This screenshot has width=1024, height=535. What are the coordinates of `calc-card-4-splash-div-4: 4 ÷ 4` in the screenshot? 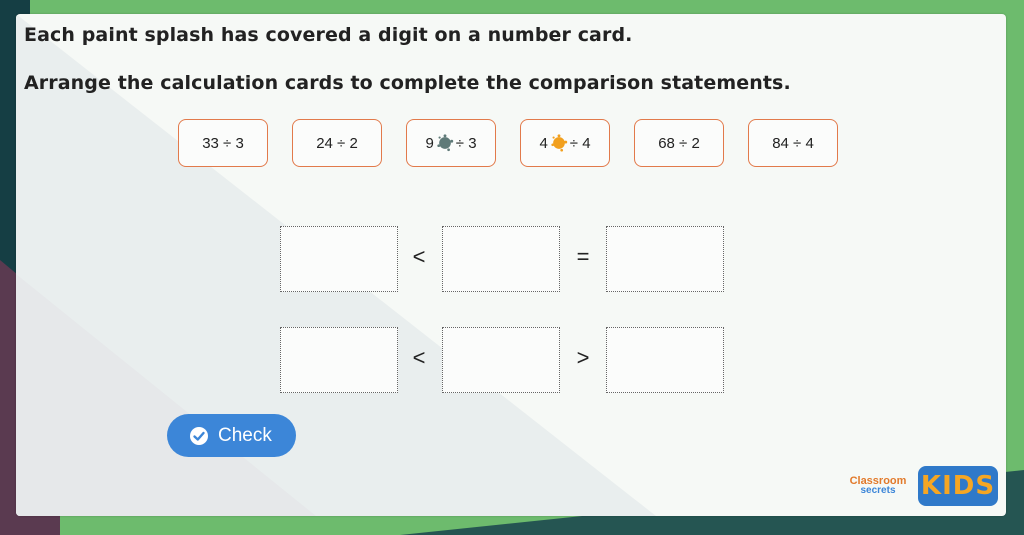 It's located at (565, 143).